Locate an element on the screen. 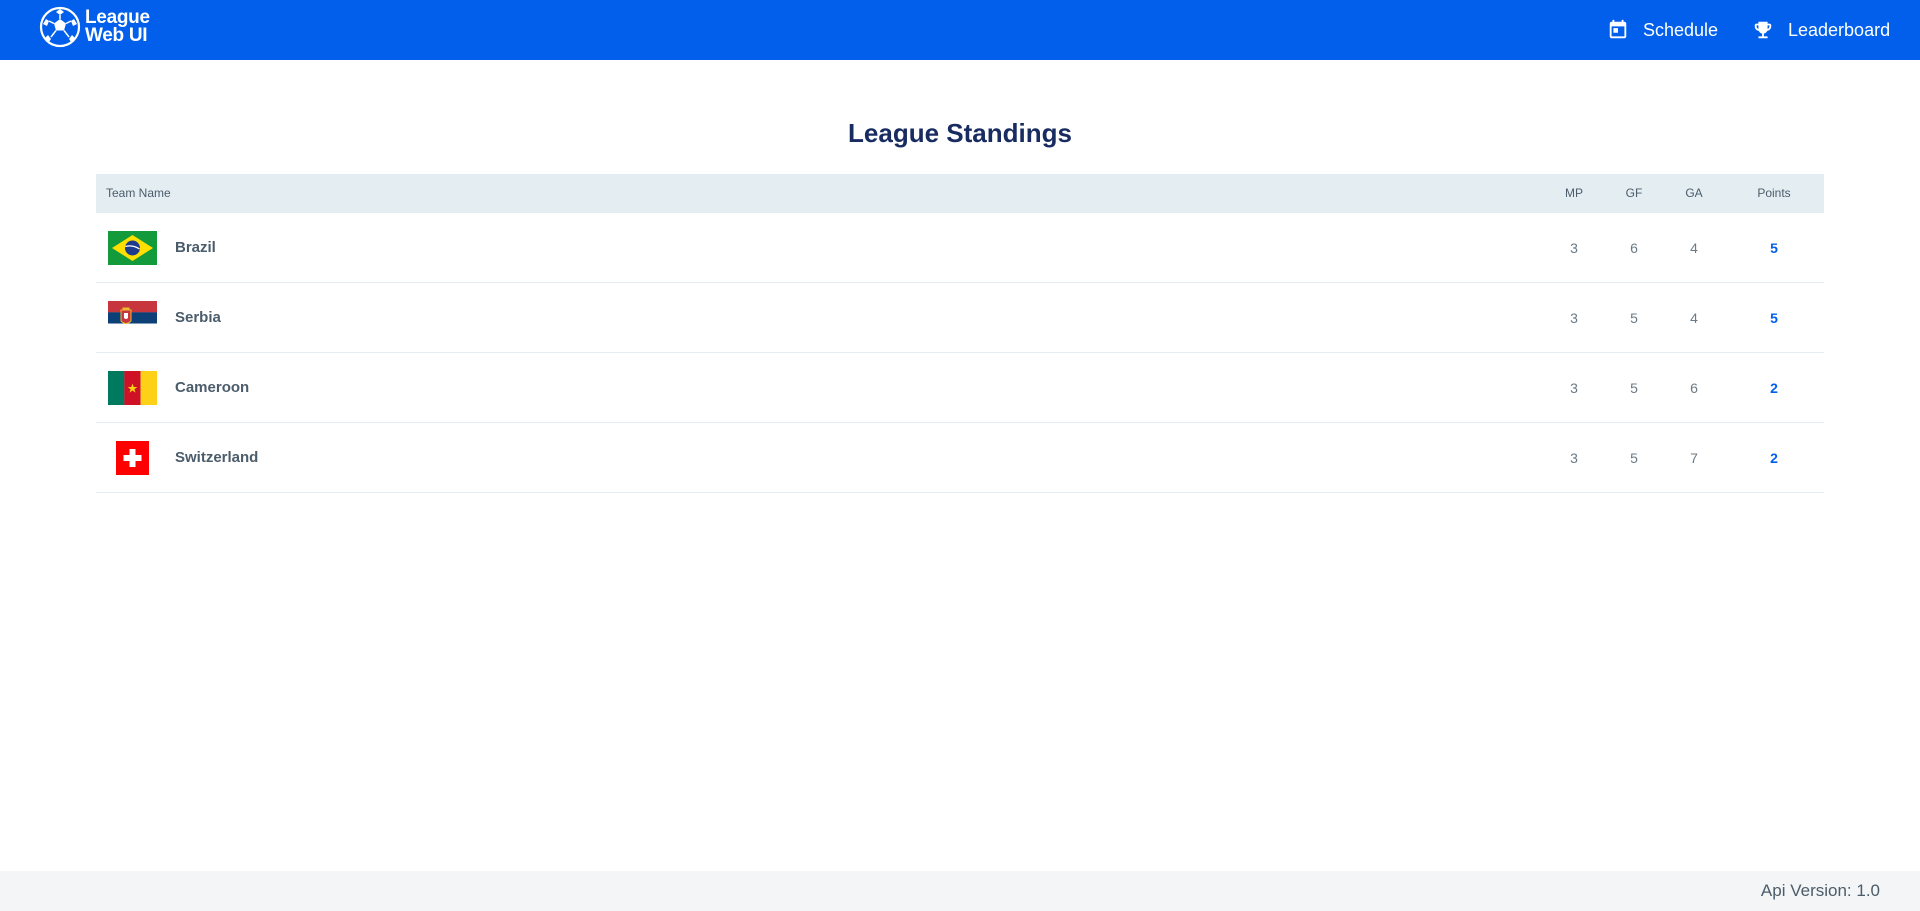 The image size is (1920, 911). nav-schedule: Schedule is located at coordinates (1667, 30).